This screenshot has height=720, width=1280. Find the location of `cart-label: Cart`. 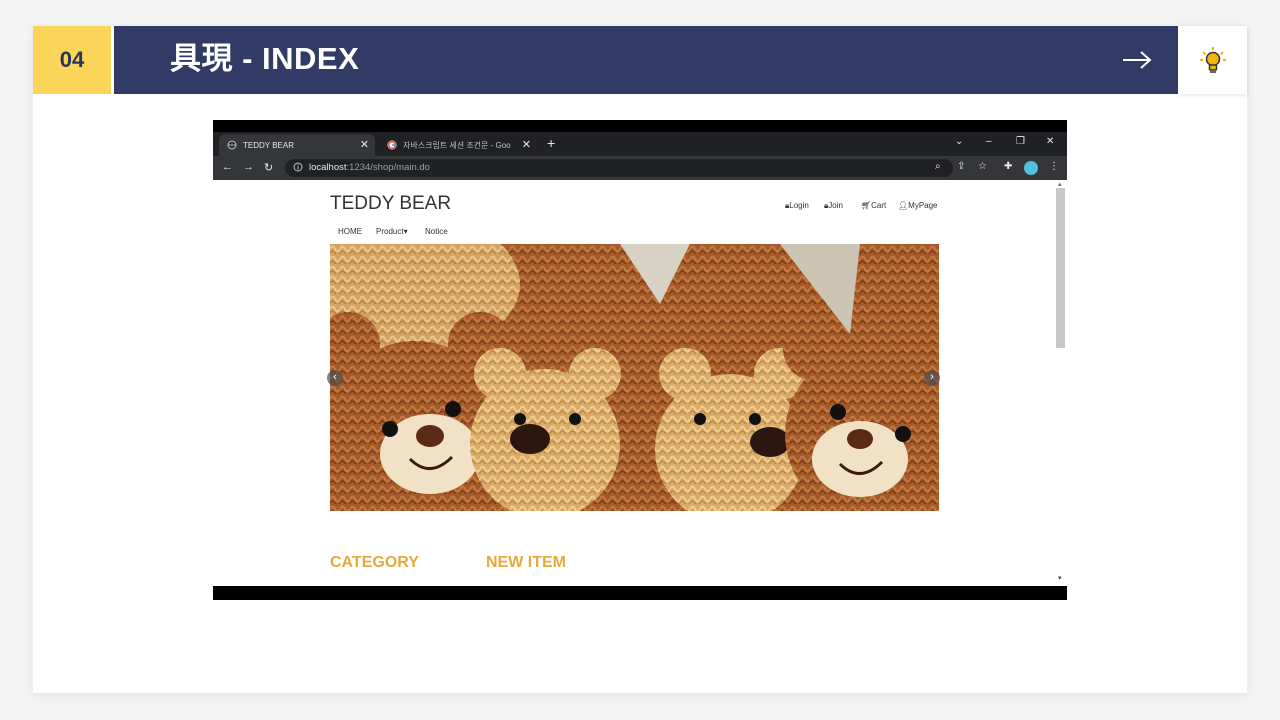

cart-label: Cart is located at coordinates (879, 205).